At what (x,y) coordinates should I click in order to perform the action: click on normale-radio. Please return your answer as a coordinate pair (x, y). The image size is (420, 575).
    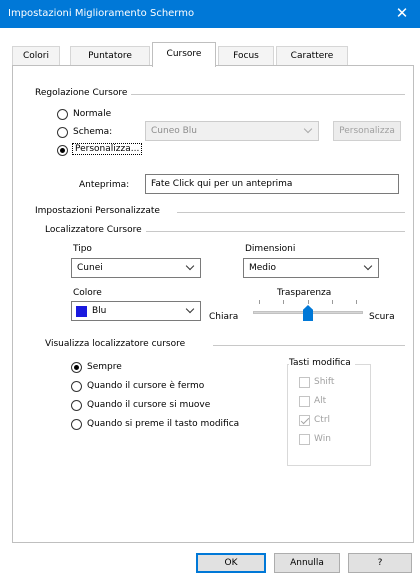
    Looking at the image, I should click on (62, 114).